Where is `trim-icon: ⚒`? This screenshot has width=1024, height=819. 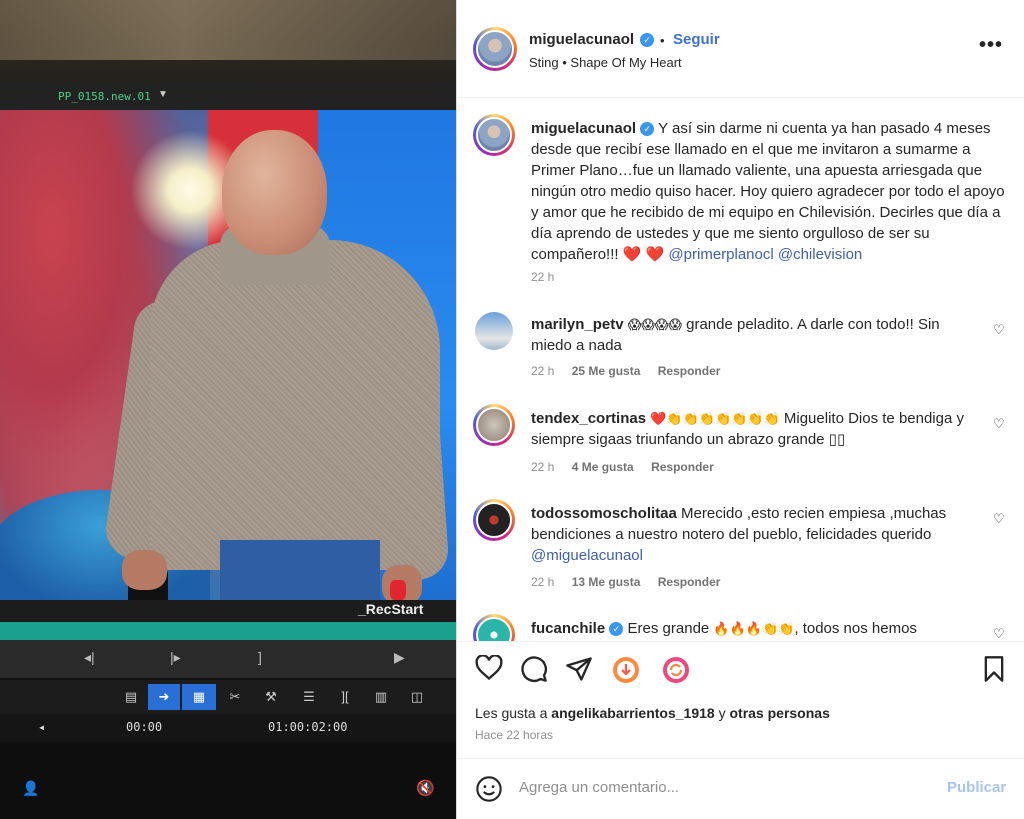
trim-icon: ⚒ is located at coordinates (271, 697).